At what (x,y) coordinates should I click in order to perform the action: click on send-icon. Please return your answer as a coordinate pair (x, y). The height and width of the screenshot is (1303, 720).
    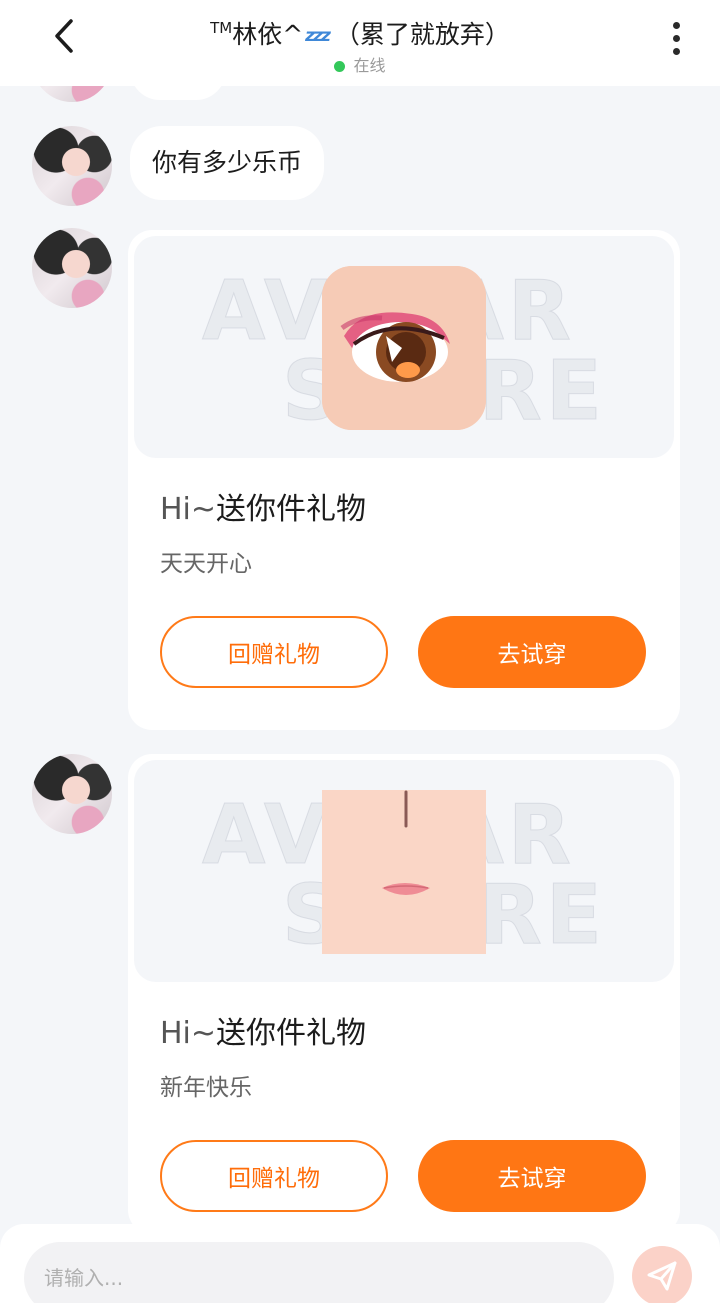
    Looking at the image, I should click on (662, 1276).